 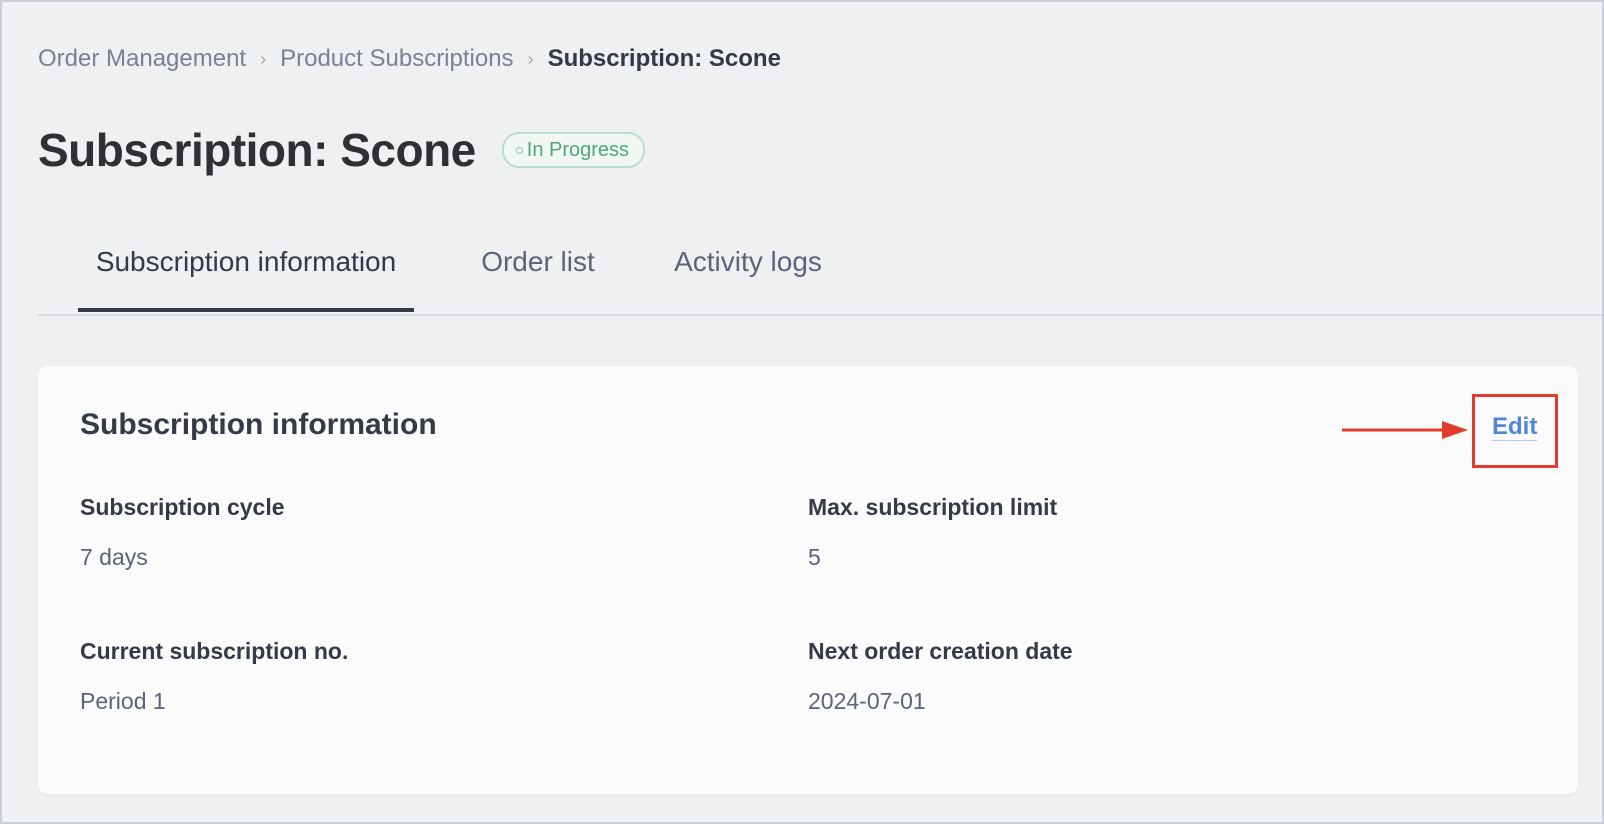 What do you see at coordinates (1405, 430) in the screenshot?
I see `annotation-arrow-icon` at bounding box center [1405, 430].